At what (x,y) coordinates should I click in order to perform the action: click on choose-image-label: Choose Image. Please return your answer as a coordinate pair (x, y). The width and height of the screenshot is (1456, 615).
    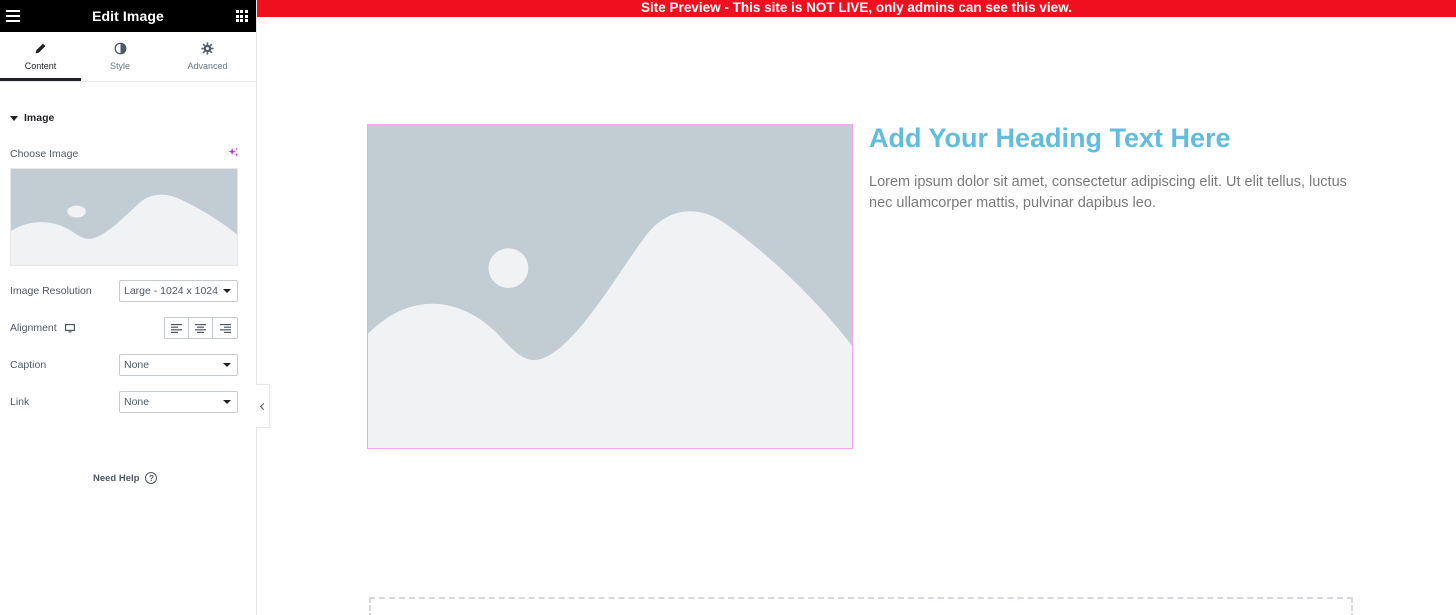
    Looking at the image, I should click on (44, 154).